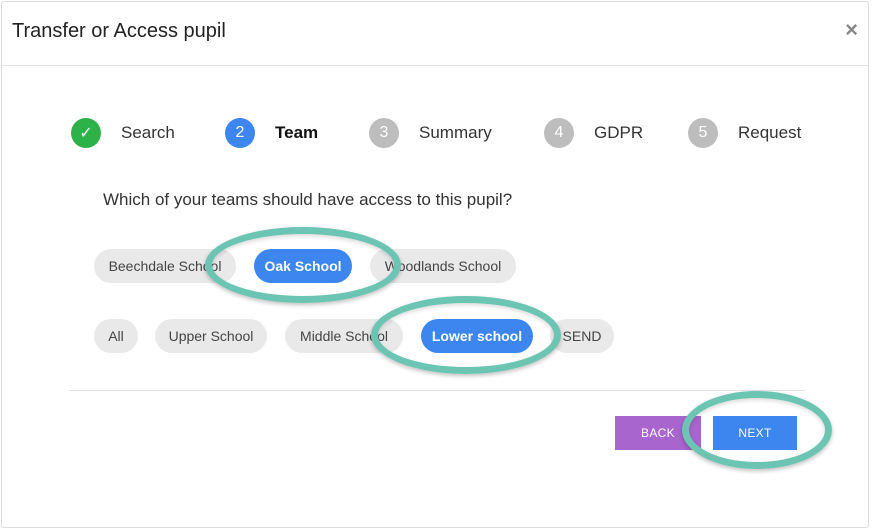 This screenshot has height=531, width=872. Describe the element at coordinates (582, 336) in the screenshot. I see `team-chip-send: SEND` at that location.